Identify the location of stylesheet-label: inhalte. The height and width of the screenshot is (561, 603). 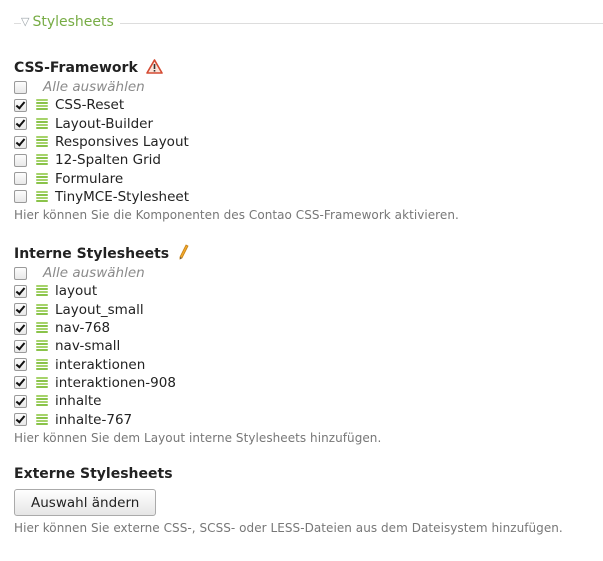
(78, 401).